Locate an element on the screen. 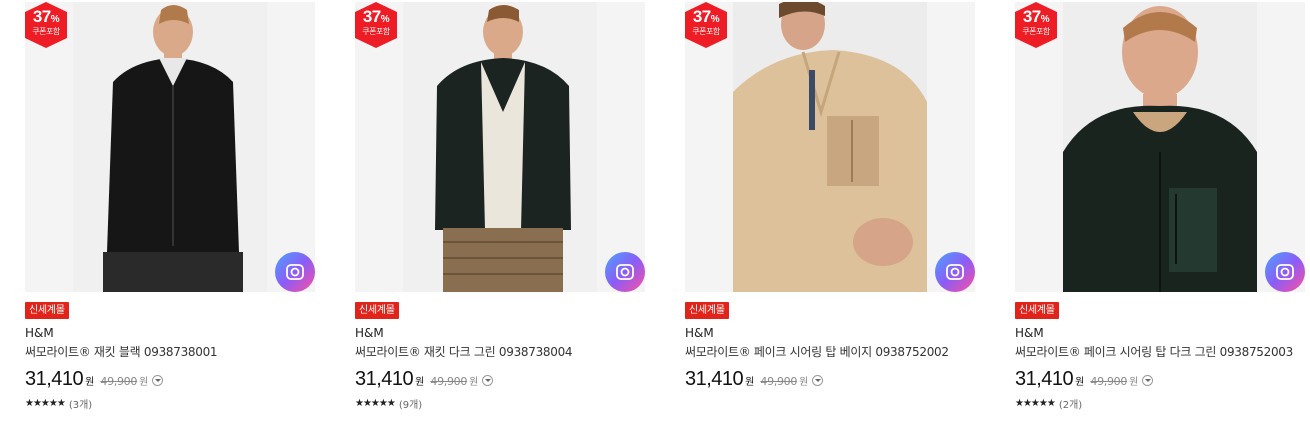 The image size is (1310, 429). product-name: 써모라이트® 재킷 블랙 0938738001 is located at coordinates (172, 352).